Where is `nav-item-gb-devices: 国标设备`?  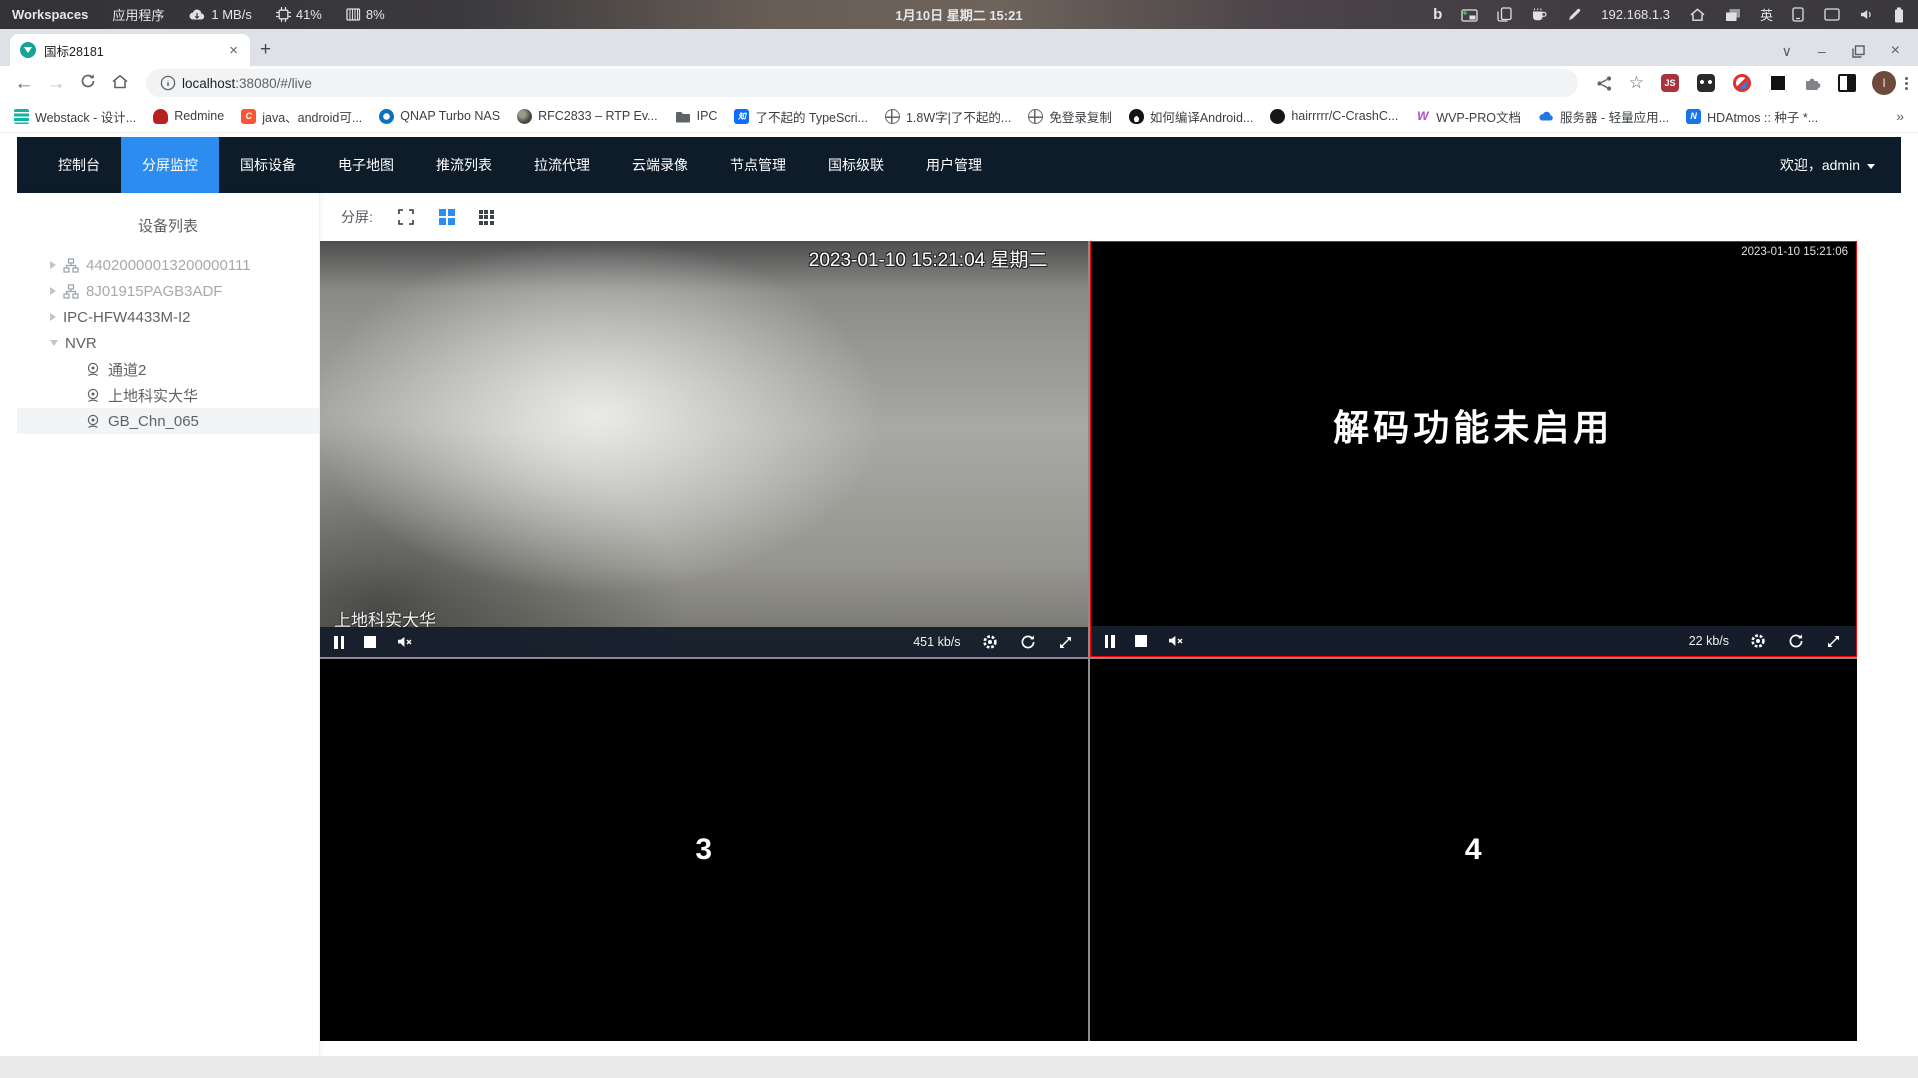 nav-item-gb-devices: 国标设备 is located at coordinates (268, 165).